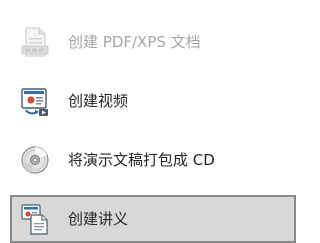  Describe the element at coordinates (35, 160) in the screenshot. I see `cd-disc-icon` at that location.